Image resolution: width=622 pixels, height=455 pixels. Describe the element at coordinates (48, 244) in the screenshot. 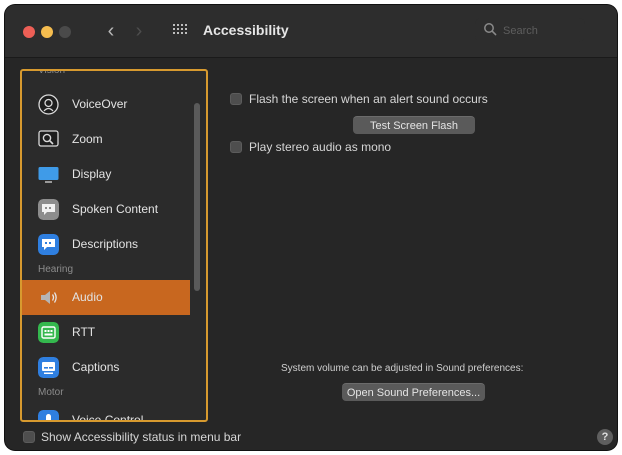

I see `descriptions-icon` at that location.